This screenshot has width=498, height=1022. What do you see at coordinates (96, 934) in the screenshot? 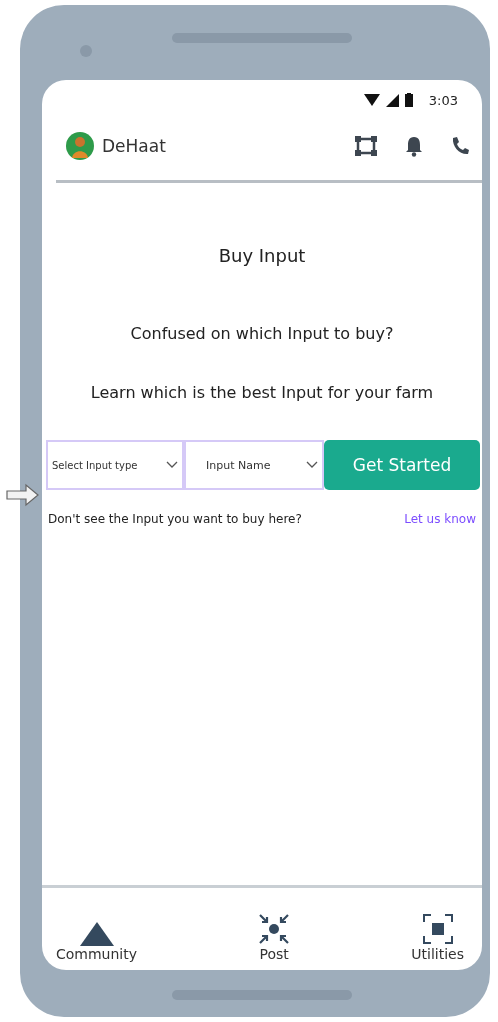
I see `triangle-icon` at bounding box center [96, 934].